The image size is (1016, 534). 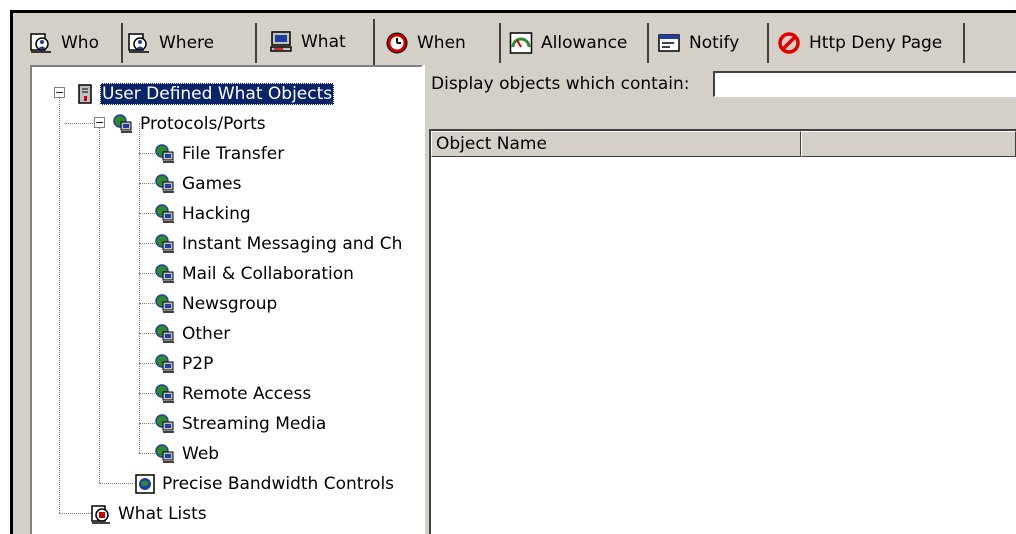 I want to click on computer-monitor-icon, so click(x=281, y=41).